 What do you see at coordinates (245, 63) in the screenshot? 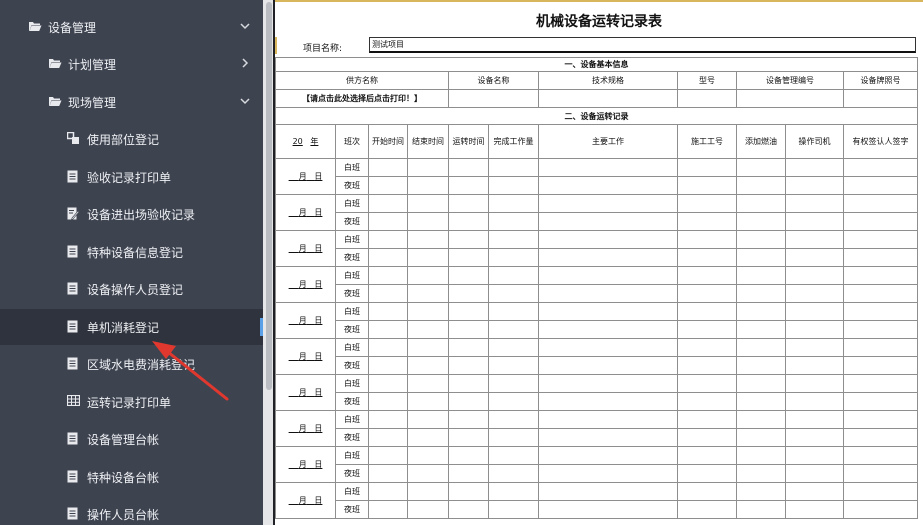
I see `chevron-right-icon` at bounding box center [245, 63].